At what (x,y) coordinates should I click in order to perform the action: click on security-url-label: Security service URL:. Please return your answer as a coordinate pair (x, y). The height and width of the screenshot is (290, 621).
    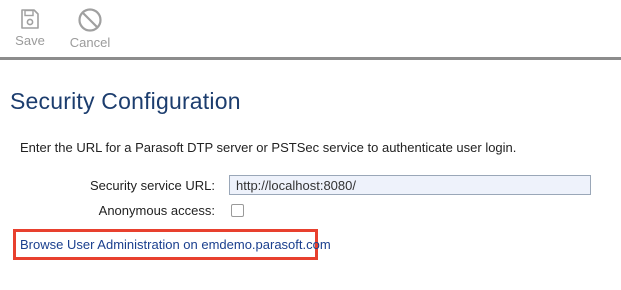
    Looking at the image, I should click on (152, 185).